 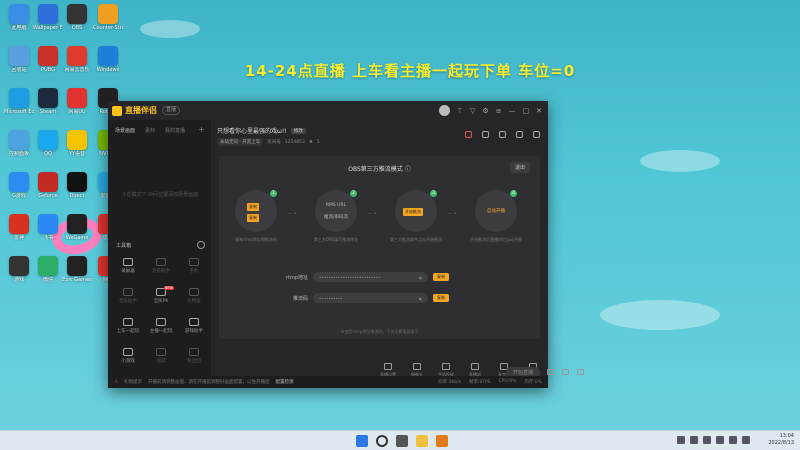 I want to click on desktop-icon: G游戏, so click(x=19, y=185).